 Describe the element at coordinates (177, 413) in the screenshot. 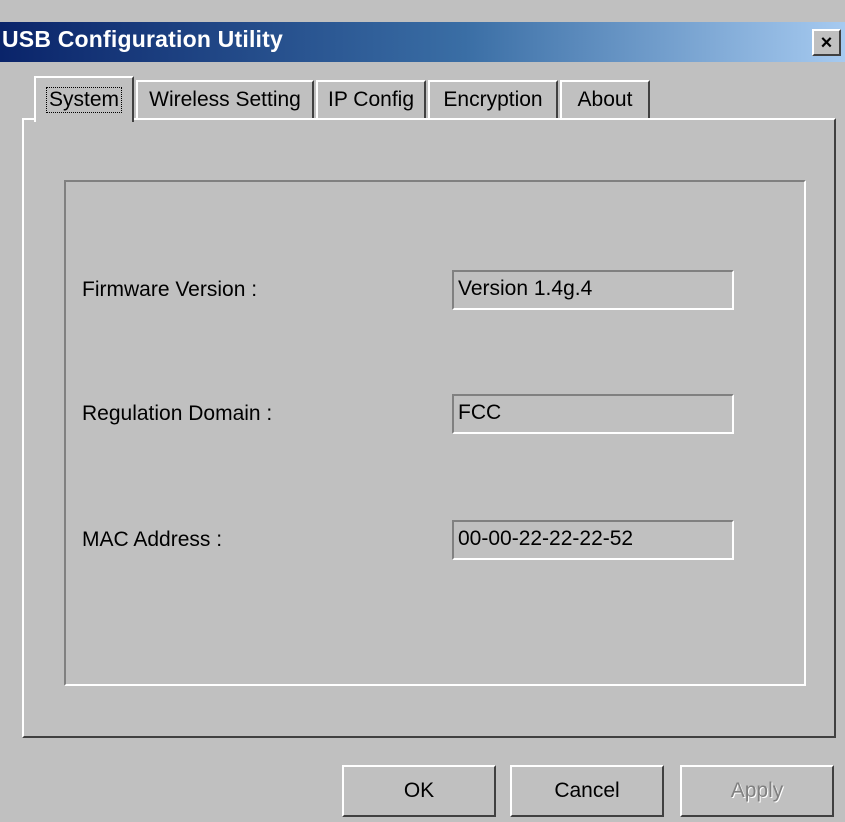

I see `regulation-domain-label: Regulation Domain :` at that location.